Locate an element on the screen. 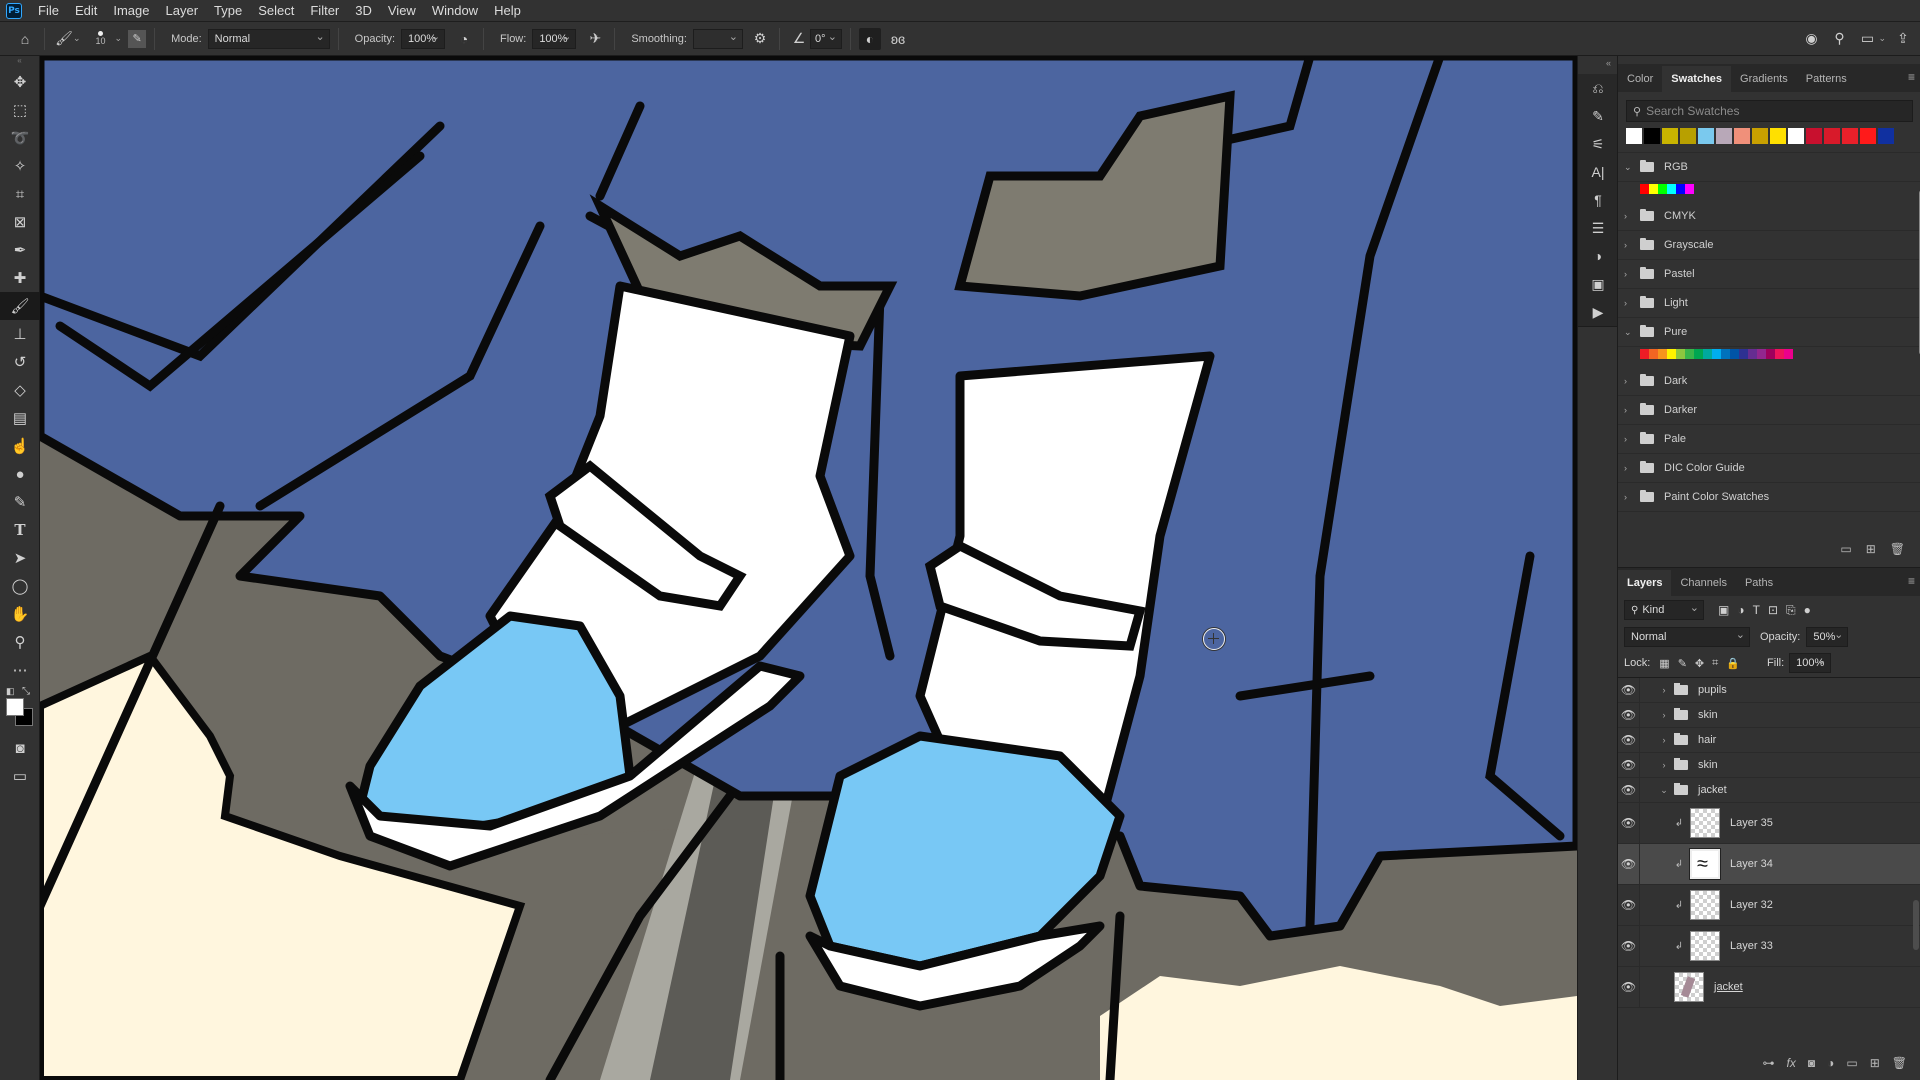 Image resolution: width=1920 pixels, height=1080 pixels. share-icon: ⇪ is located at coordinates (1903, 39).